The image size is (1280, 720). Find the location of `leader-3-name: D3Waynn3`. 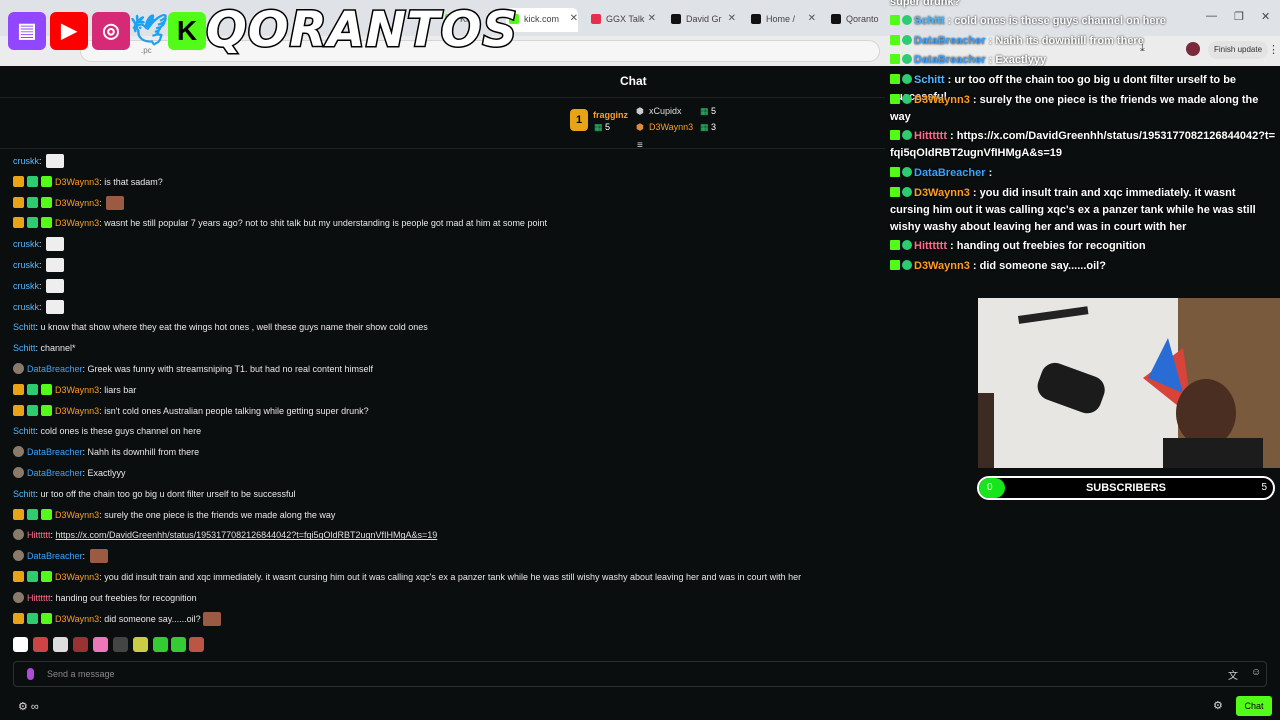

leader-3-name: D3Waynn3 is located at coordinates (671, 127).